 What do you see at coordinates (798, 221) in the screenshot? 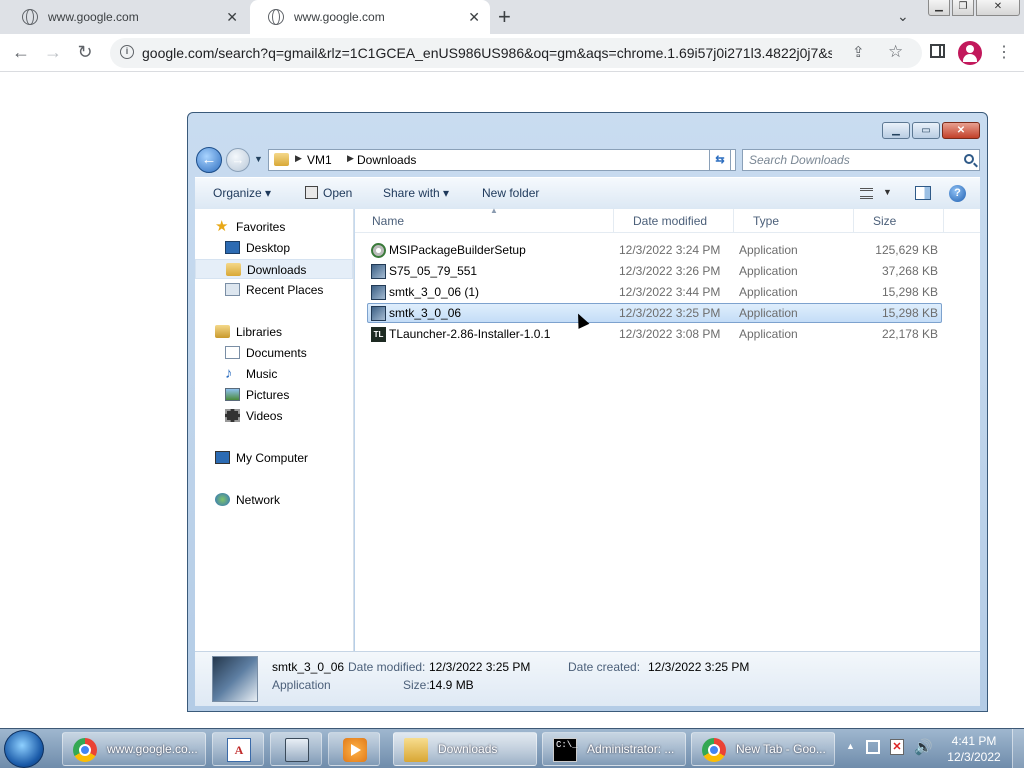
I see `column-header-type: Type` at bounding box center [798, 221].